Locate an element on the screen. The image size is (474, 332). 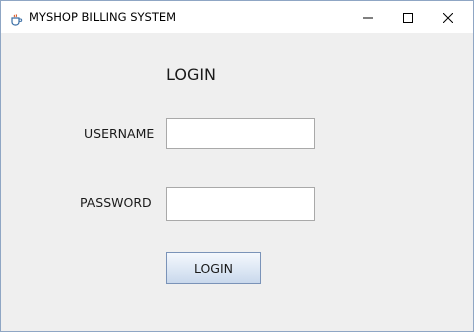
username-label: USERNAME is located at coordinates (119, 133).